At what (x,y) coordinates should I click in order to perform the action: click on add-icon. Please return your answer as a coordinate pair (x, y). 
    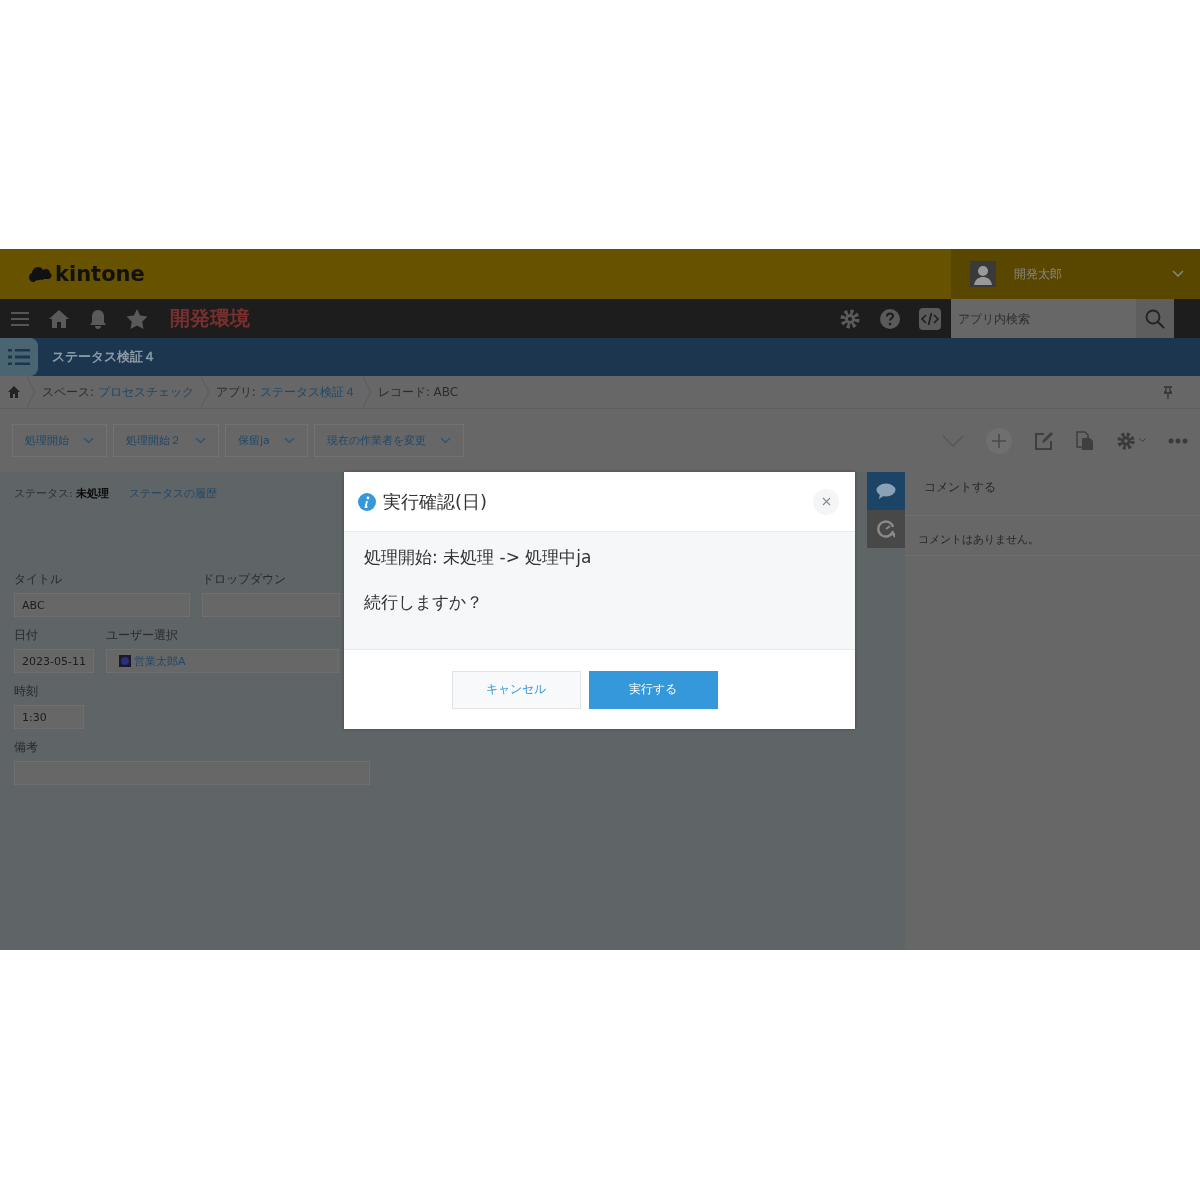
    Looking at the image, I should click on (999, 440).